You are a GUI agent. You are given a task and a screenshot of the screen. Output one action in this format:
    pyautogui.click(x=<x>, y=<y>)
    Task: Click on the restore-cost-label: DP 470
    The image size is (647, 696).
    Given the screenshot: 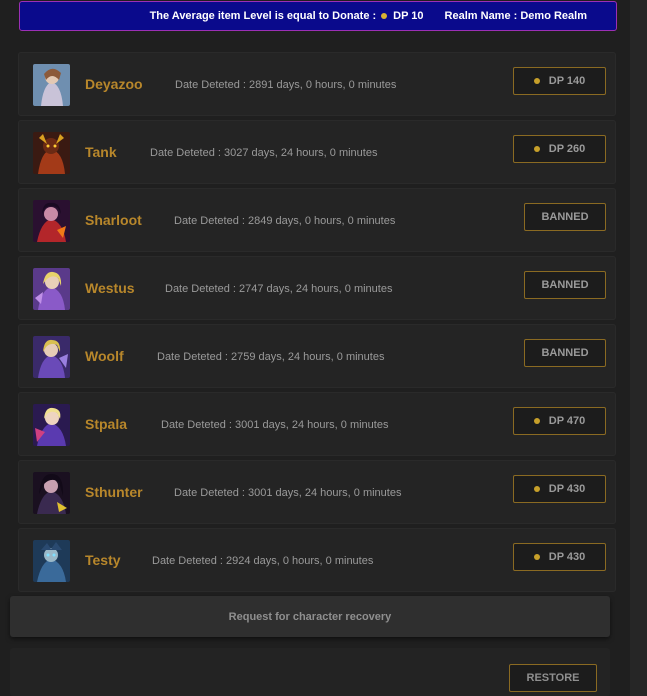 What is the action you would take?
    pyautogui.click(x=567, y=421)
    